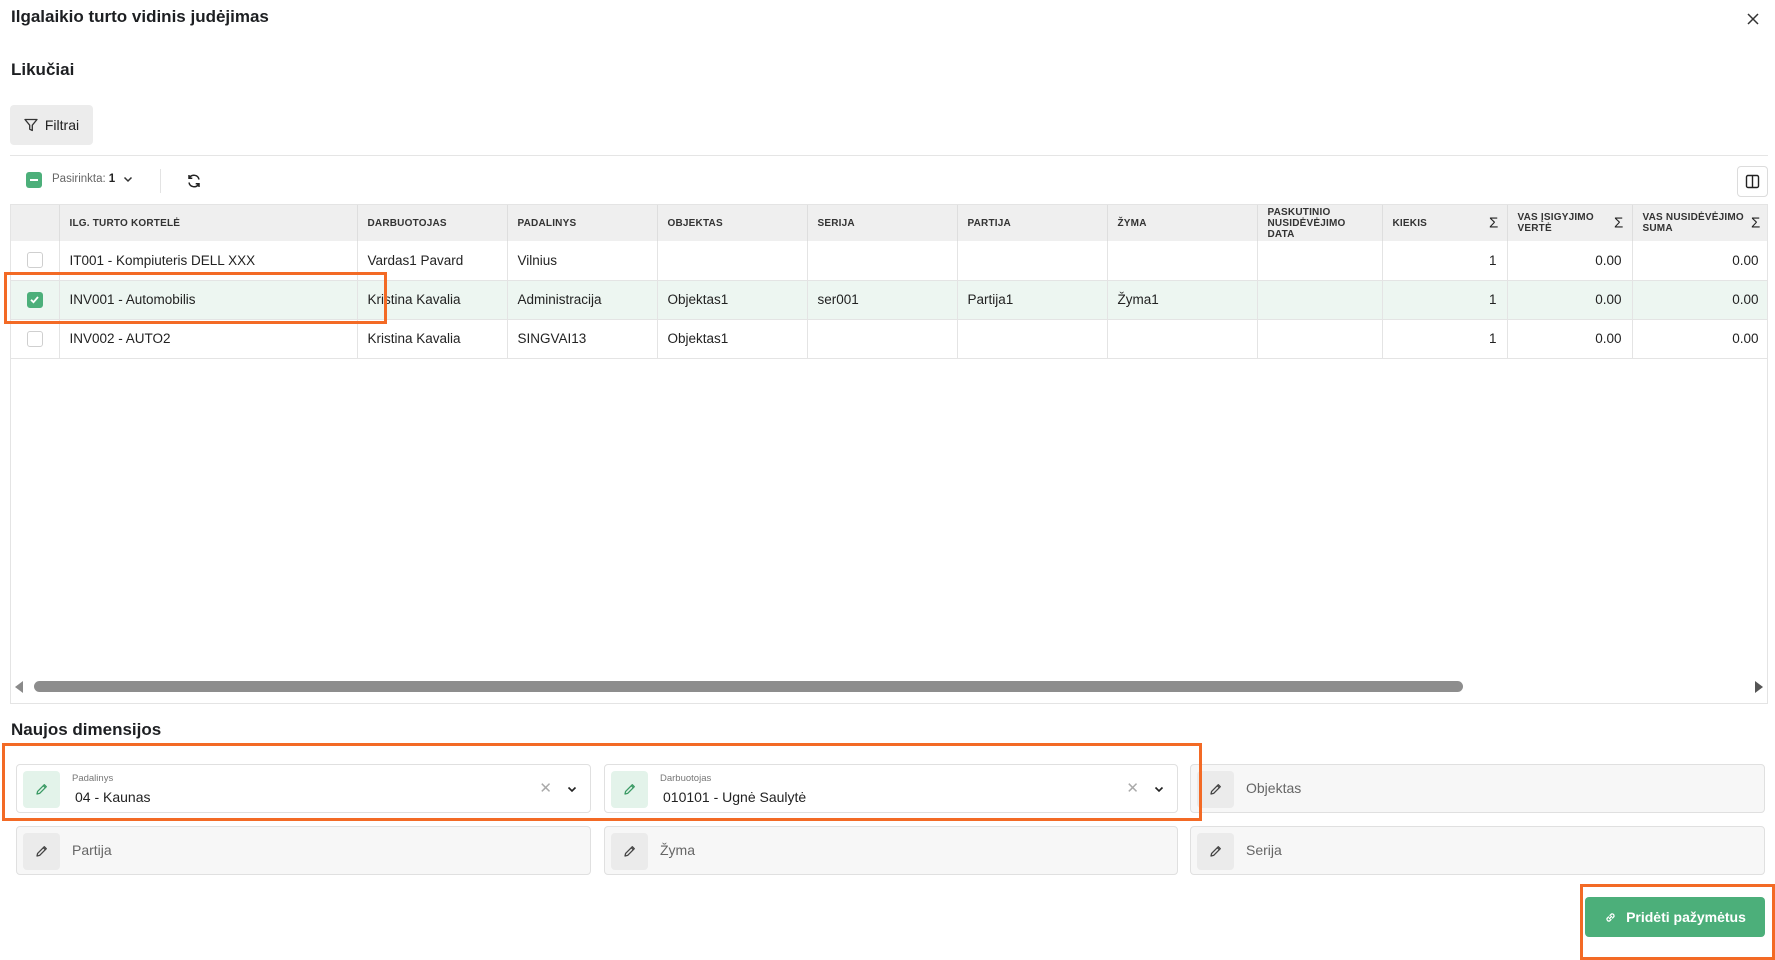 Image resolution: width=1775 pixels, height=960 pixels. What do you see at coordinates (34, 180) in the screenshot?
I see `select-all-checkbox` at bounding box center [34, 180].